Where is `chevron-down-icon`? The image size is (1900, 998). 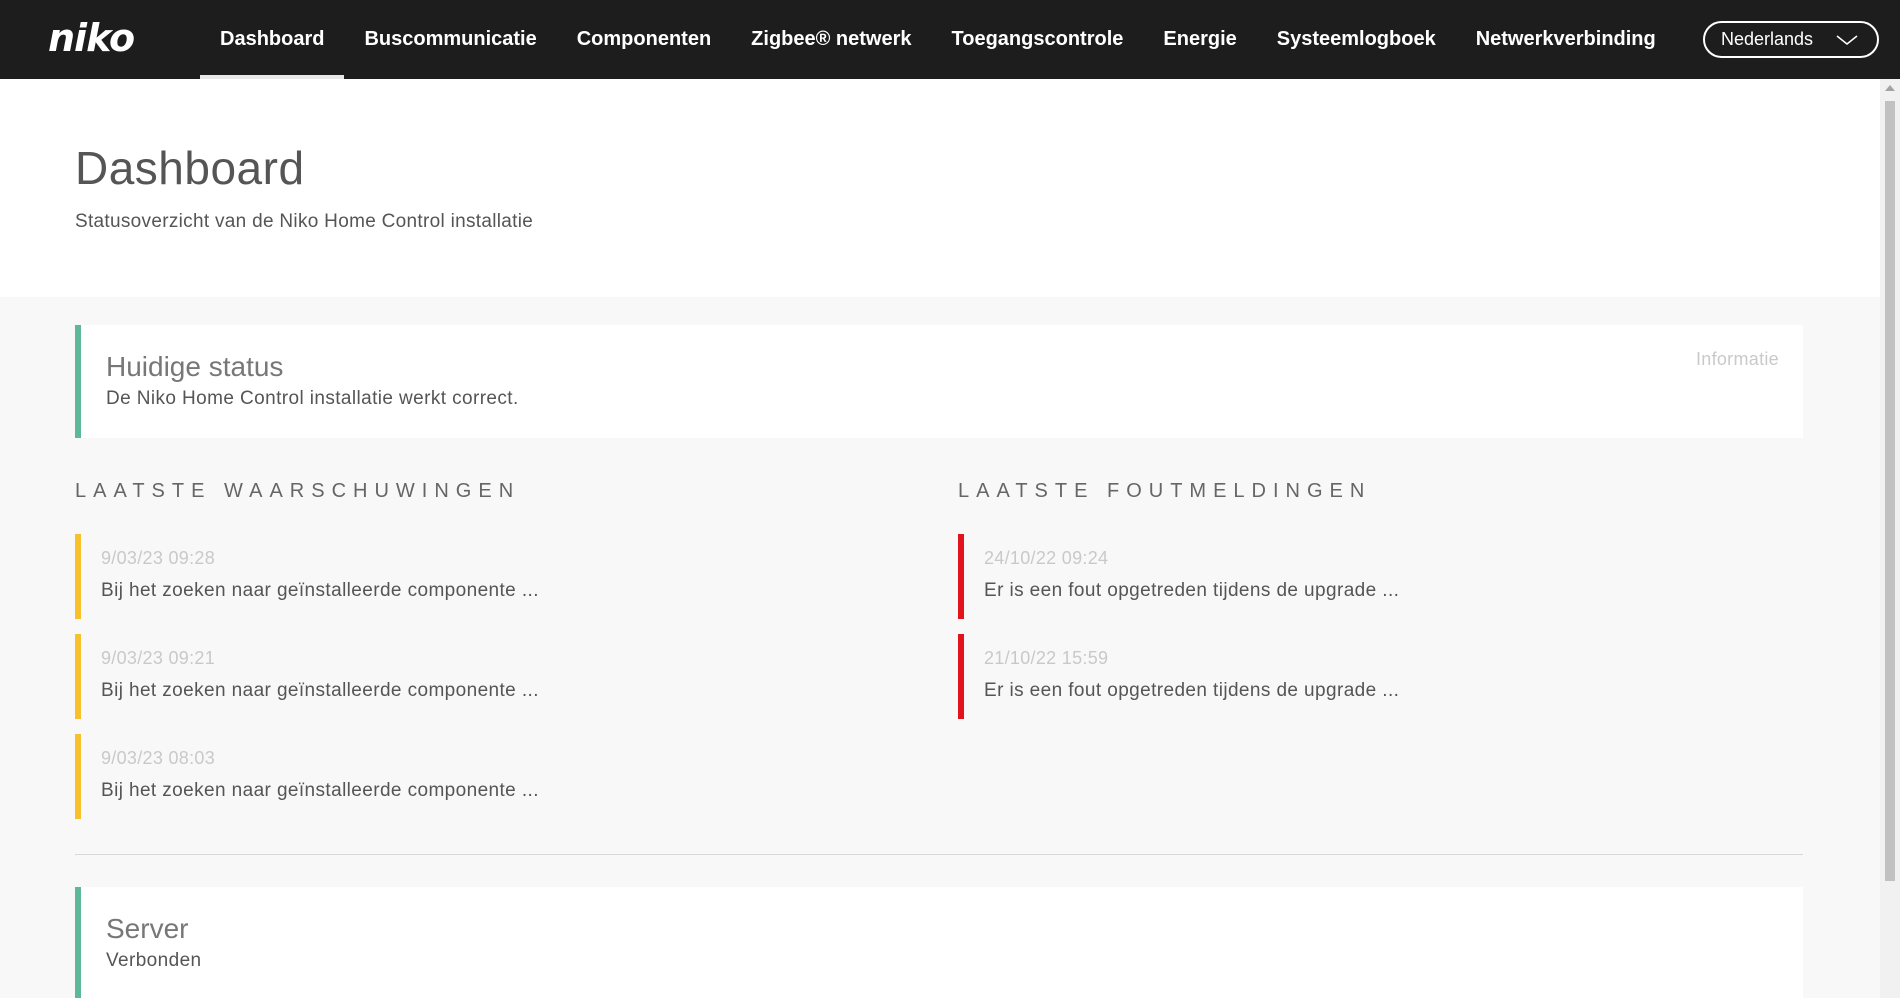 chevron-down-icon is located at coordinates (1847, 42).